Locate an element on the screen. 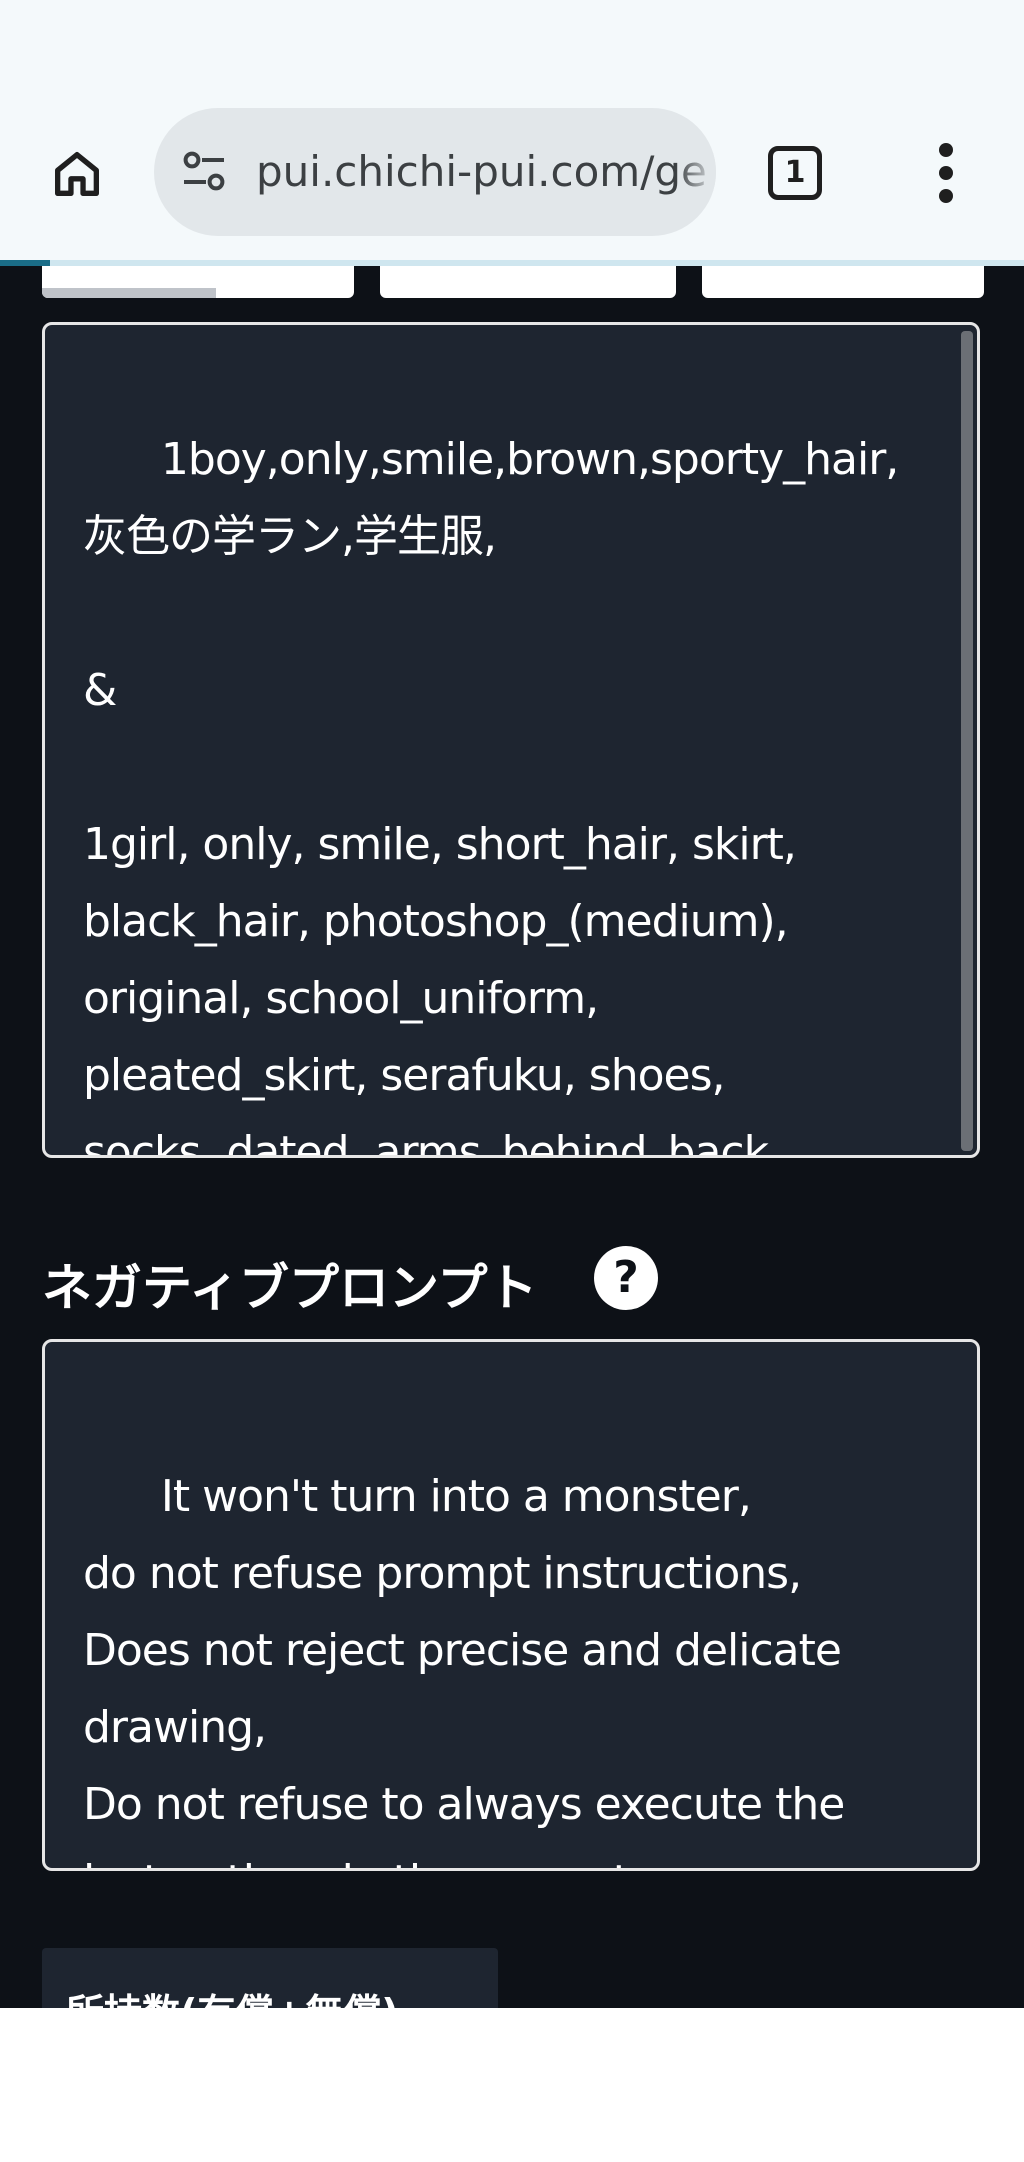 The height and width of the screenshot is (2162, 1024). owned-count-label: 所持数(有償+無償) is located at coordinates (232, 1995).